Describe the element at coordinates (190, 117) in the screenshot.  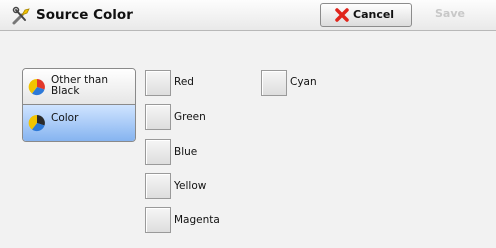
I see `label-green: Green` at that location.